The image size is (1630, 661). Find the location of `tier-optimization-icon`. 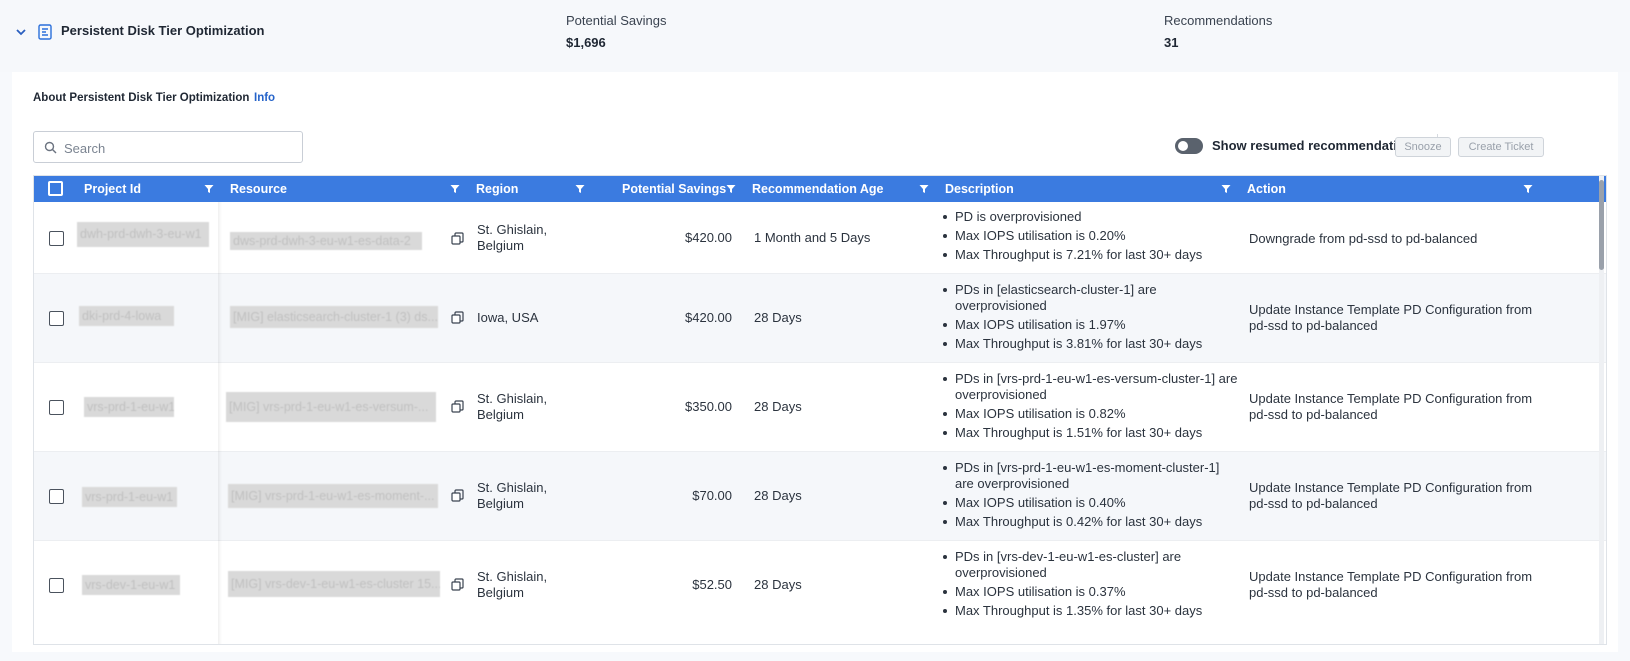

tier-optimization-icon is located at coordinates (45, 32).